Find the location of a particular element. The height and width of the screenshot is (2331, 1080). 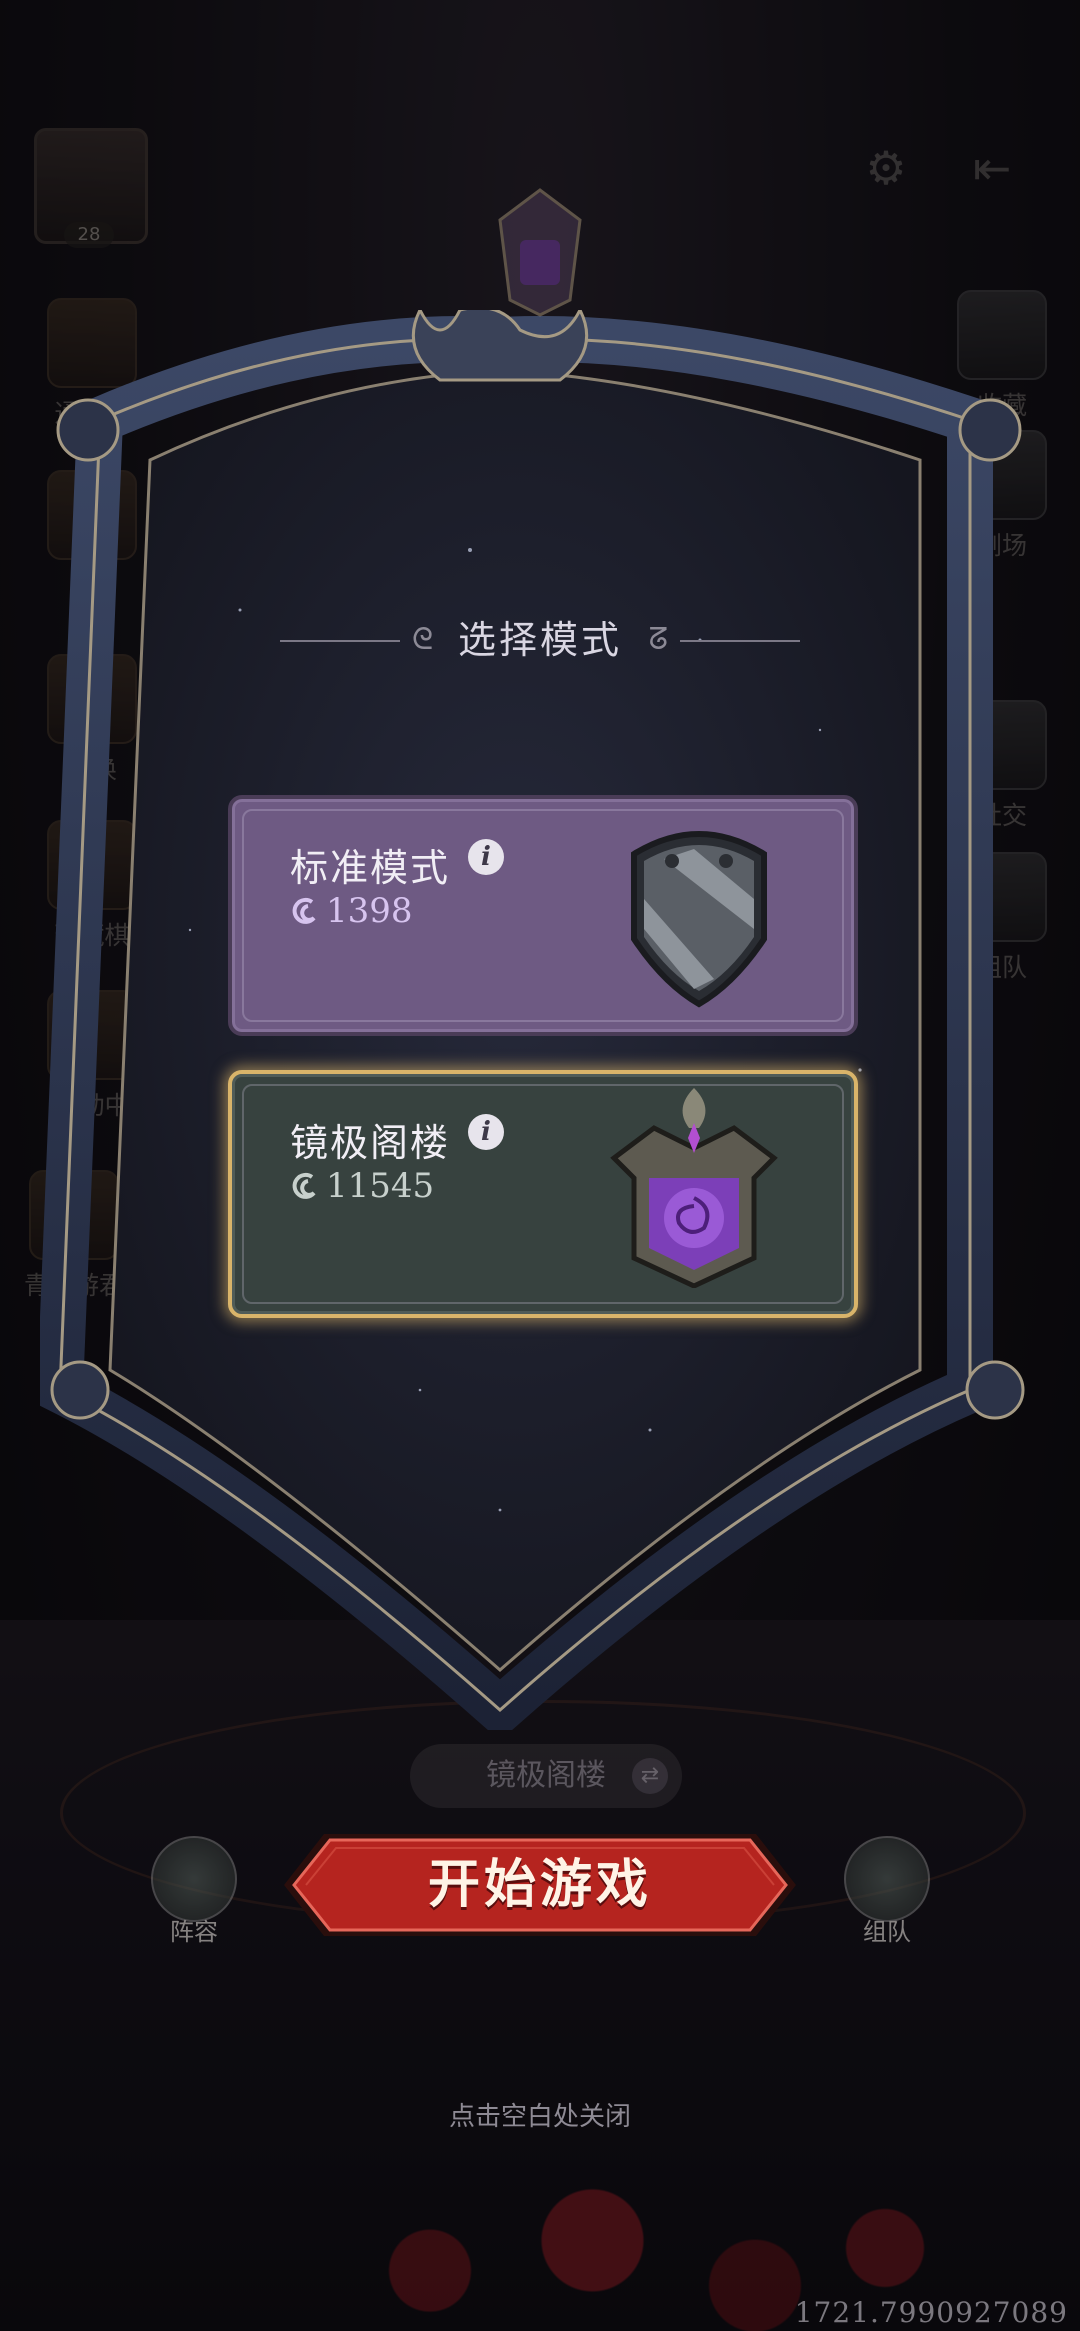

start-game-label: 开始游戏 is located at coordinates (539, 1885).